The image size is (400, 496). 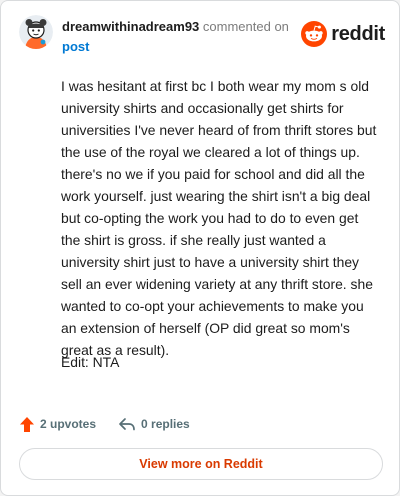 What do you see at coordinates (165, 424) in the screenshot?
I see `reply-count: 0 replies` at bounding box center [165, 424].